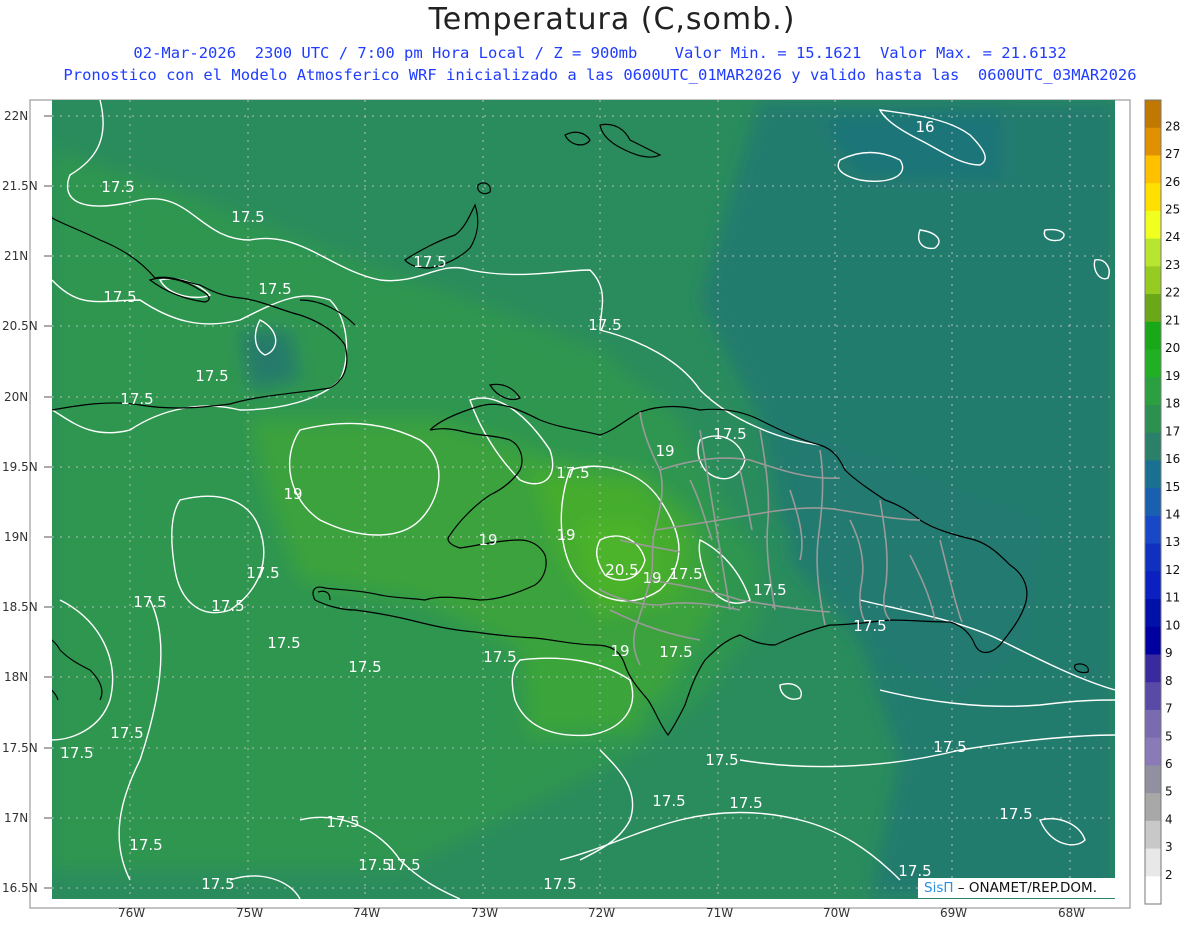  Describe the element at coordinates (1169, 875) in the screenshot. I see `colorbar-label: 2` at that location.